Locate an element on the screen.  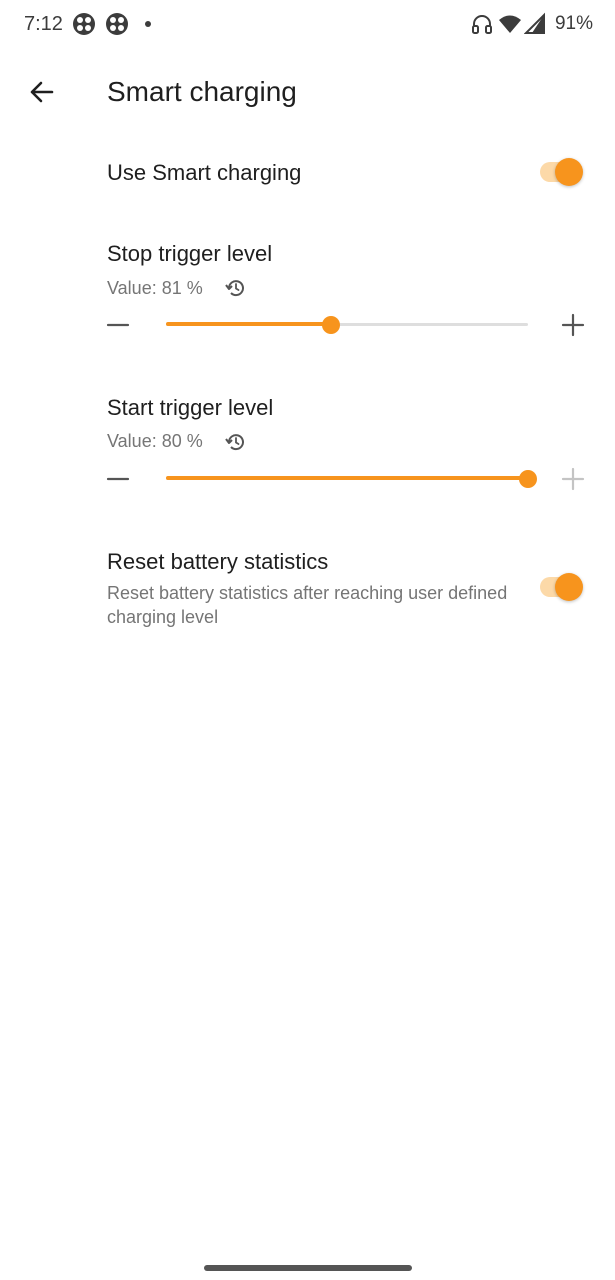
headphones-icon is located at coordinates (482, 24).